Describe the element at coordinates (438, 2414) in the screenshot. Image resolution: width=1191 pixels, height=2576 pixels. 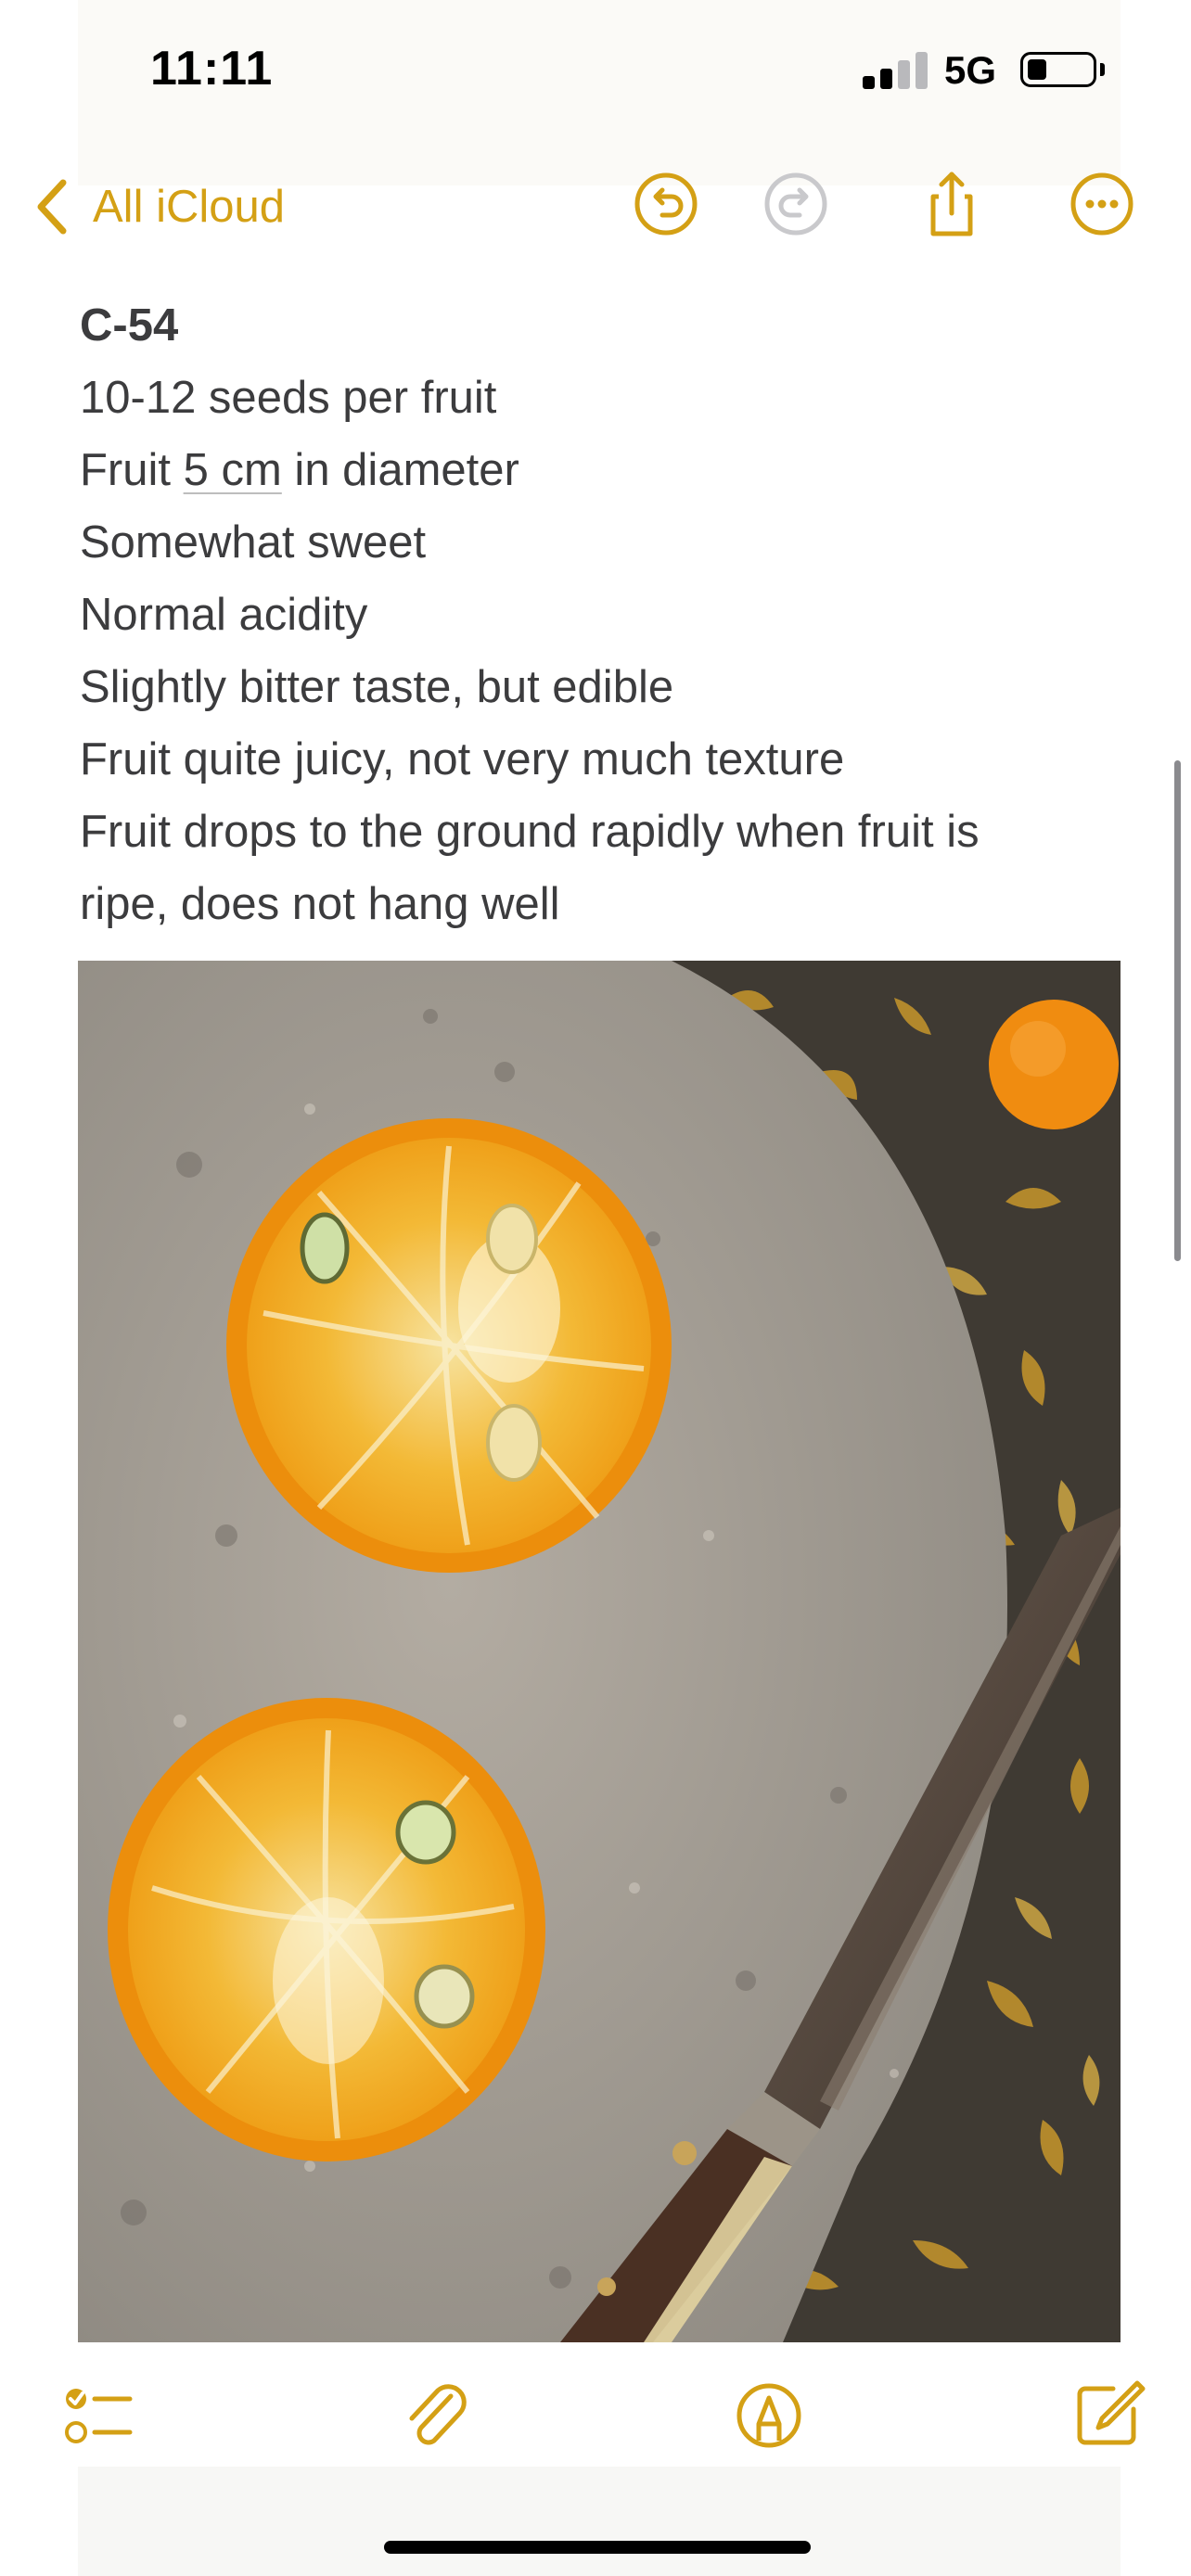
I see `paperclip-icon` at that location.